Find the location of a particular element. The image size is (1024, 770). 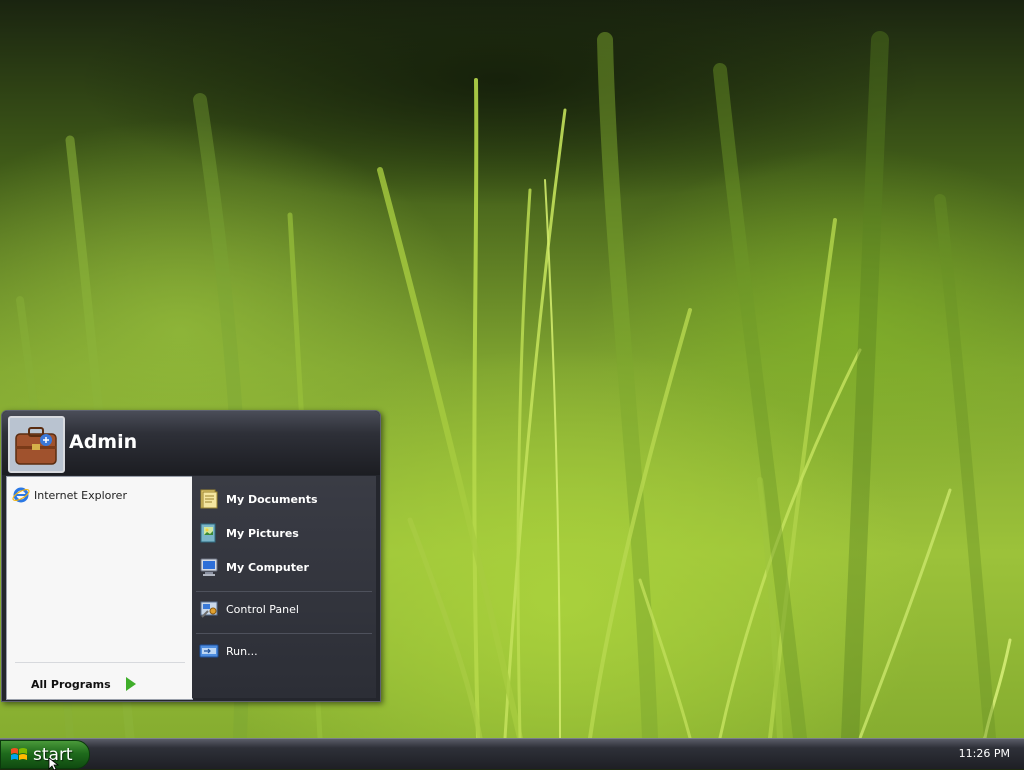

menu-item-internet-explorer: Internet Explorer is located at coordinates (69, 495).